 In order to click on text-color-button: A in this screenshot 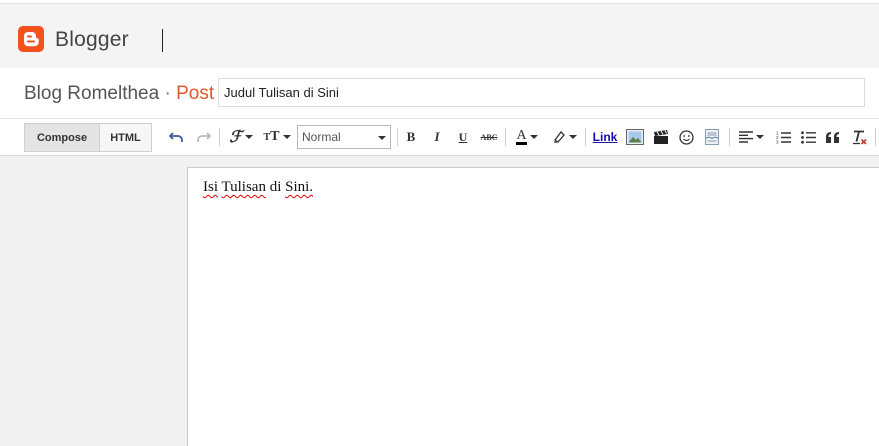, I will do `click(527, 137)`.